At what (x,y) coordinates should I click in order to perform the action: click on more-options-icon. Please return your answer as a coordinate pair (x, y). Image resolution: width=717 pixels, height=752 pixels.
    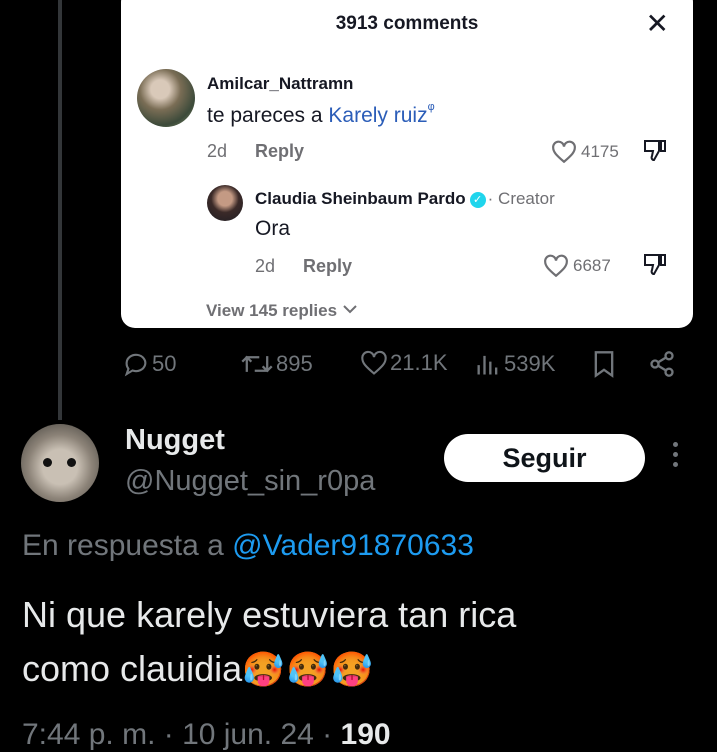
    Looking at the image, I should click on (675, 458).